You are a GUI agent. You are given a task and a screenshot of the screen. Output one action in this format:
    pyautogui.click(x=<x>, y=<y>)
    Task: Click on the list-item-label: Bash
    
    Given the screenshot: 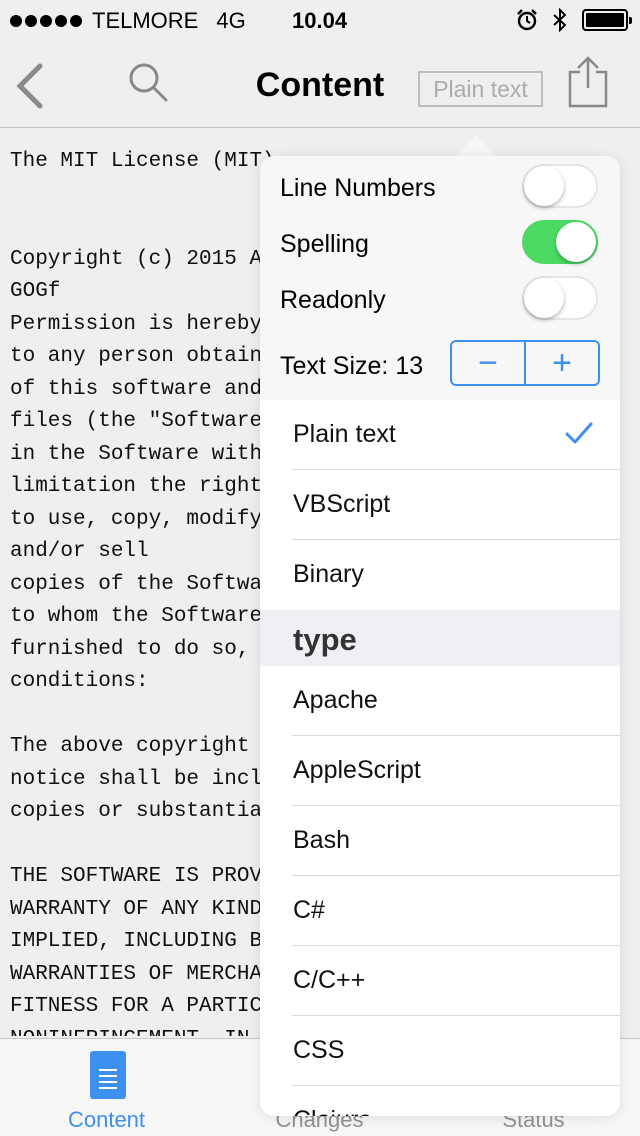 What is the action you would take?
    pyautogui.click(x=321, y=840)
    